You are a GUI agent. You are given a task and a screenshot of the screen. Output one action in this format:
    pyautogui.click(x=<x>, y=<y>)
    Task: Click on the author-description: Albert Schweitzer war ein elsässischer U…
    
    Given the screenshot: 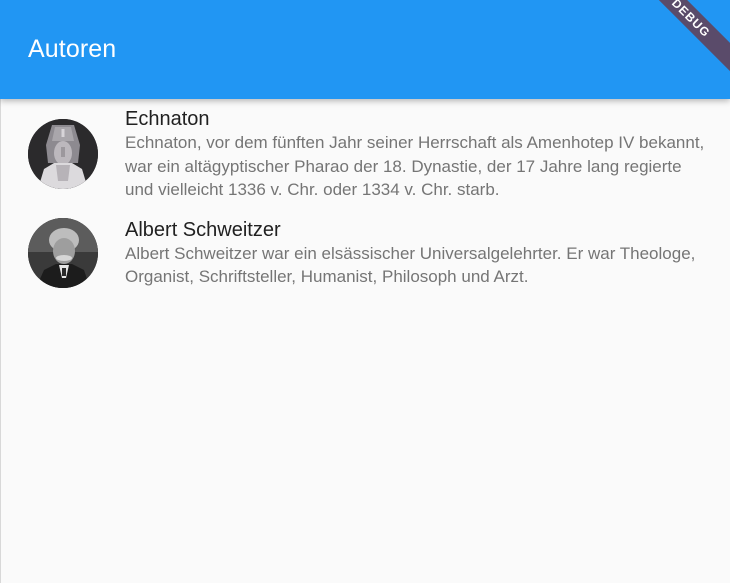 What is the action you would take?
    pyautogui.click(x=410, y=265)
    